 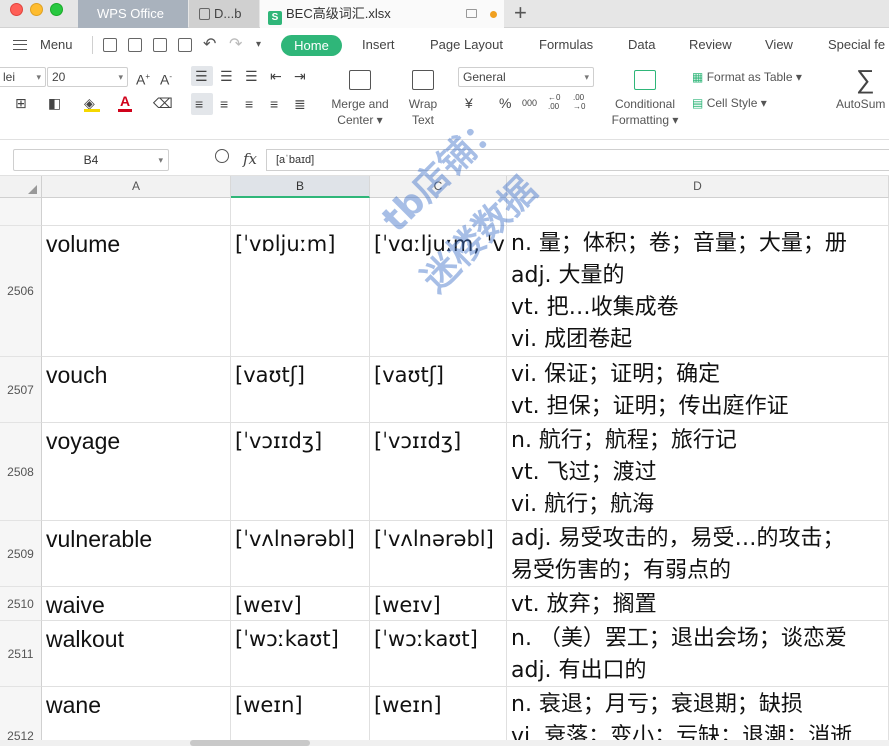 What do you see at coordinates (185, 45) in the screenshot?
I see `print-preview-icon` at bounding box center [185, 45].